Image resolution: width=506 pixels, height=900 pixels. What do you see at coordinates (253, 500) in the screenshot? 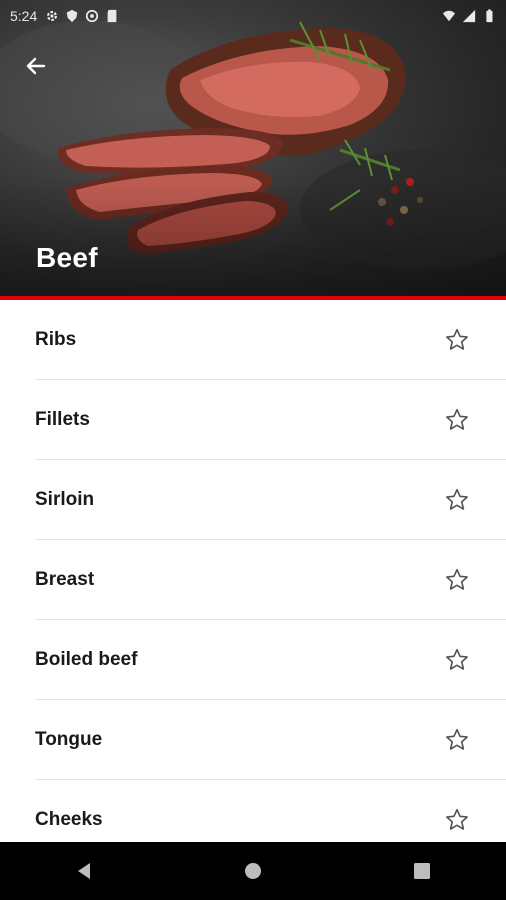
I see `list-item: Sirloin` at bounding box center [253, 500].